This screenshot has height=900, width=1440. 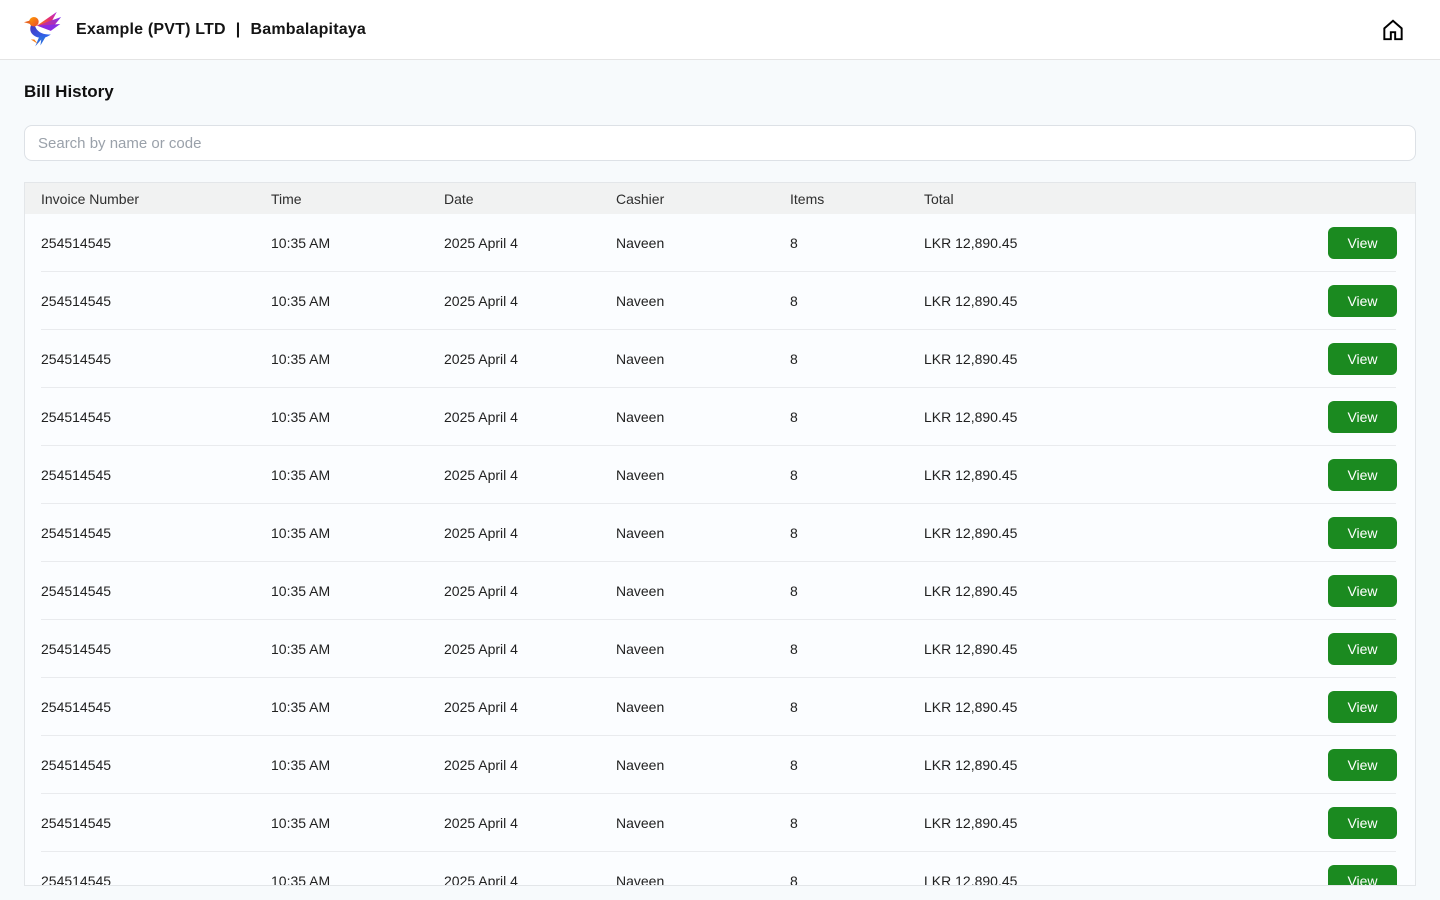 I want to click on page-title: Bill History, so click(x=69, y=91).